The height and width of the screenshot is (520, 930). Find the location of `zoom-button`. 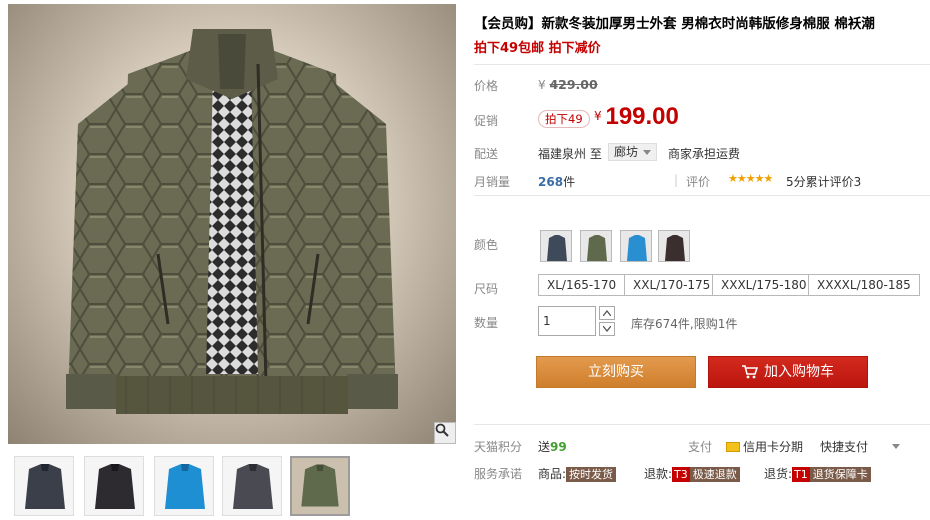

zoom-button is located at coordinates (445, 433).